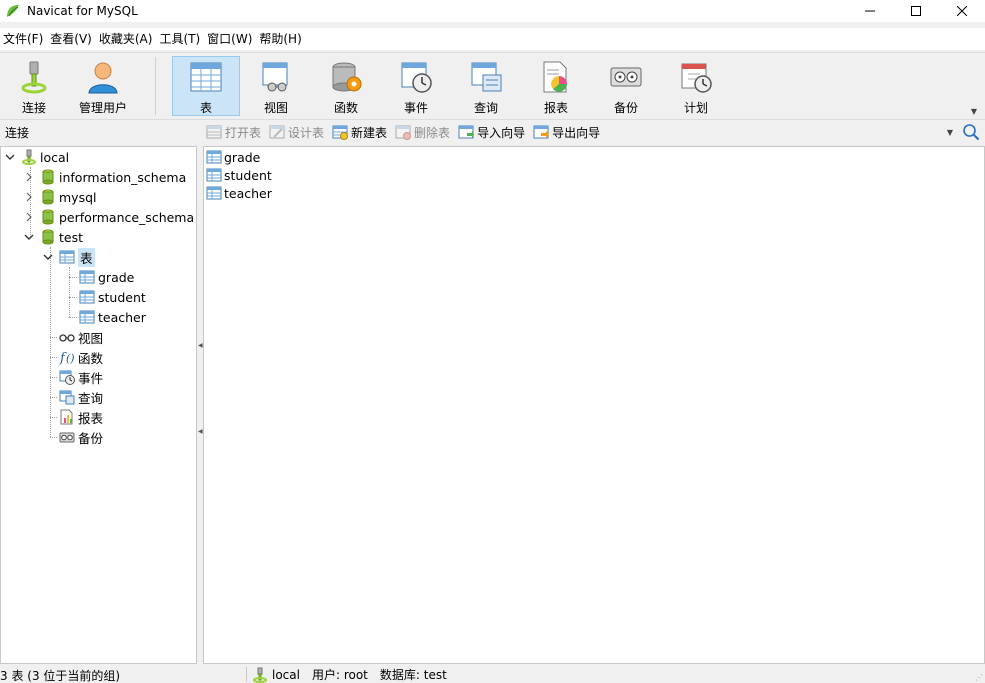 The image size is (985, 683). I want to click on design-table-label: 设计表, so click(306, 132).